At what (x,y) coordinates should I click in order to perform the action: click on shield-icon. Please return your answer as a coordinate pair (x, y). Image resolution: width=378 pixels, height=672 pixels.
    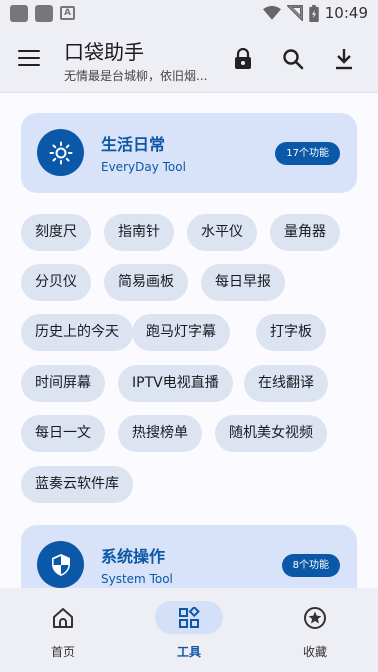
    Looking at the image, I should click on (60, 564).